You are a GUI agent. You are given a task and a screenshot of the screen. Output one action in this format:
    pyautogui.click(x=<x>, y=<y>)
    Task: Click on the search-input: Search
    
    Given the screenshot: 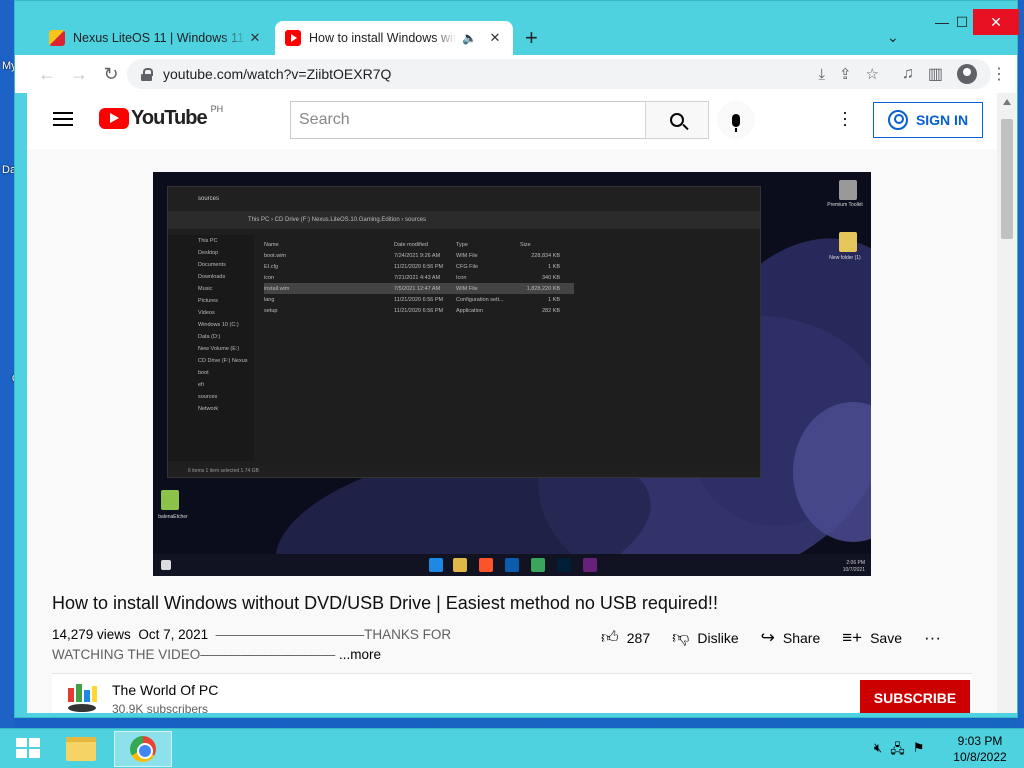 What is the action you would take?
    pyautogui.click(x=467, y=120)
    